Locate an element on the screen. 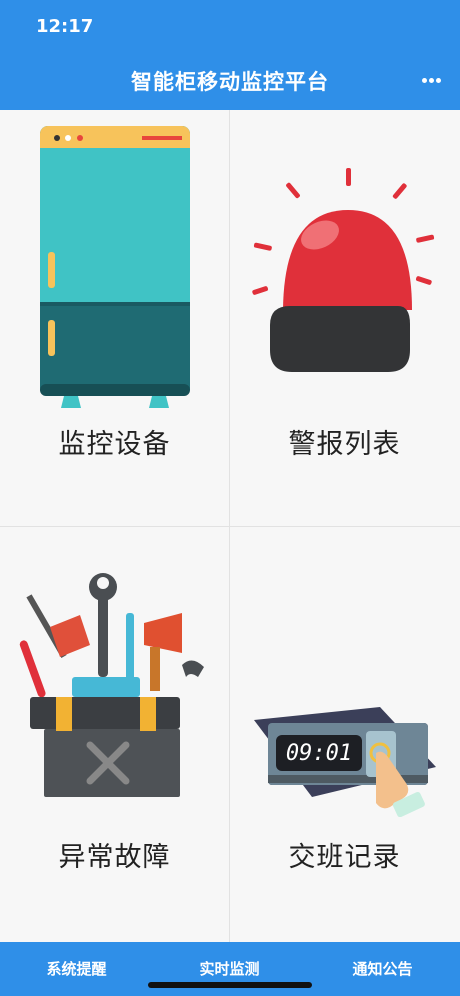 Image resolution: width=460 pixels, height=996 pixels. alarm-light-icon is located at coordinates (343, 270).